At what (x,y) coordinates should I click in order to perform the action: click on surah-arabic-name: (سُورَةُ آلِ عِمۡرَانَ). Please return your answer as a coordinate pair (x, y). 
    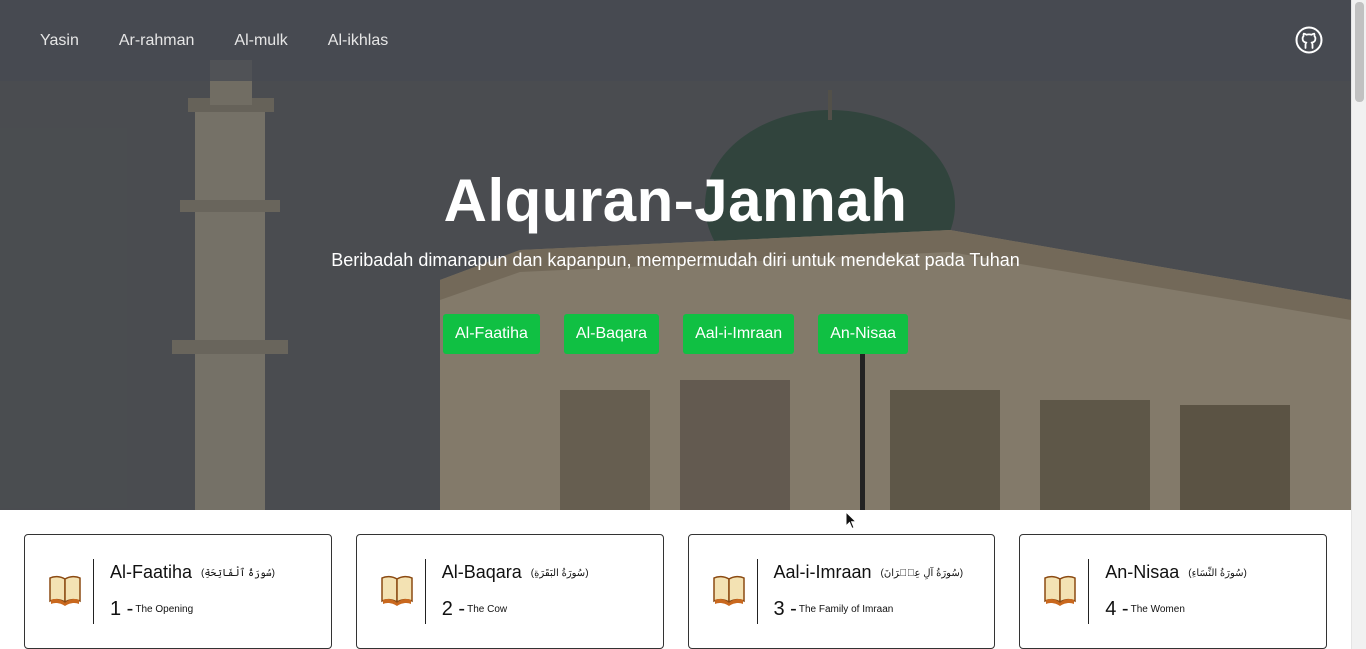
    Looking at the image, I should click on (922, 573).